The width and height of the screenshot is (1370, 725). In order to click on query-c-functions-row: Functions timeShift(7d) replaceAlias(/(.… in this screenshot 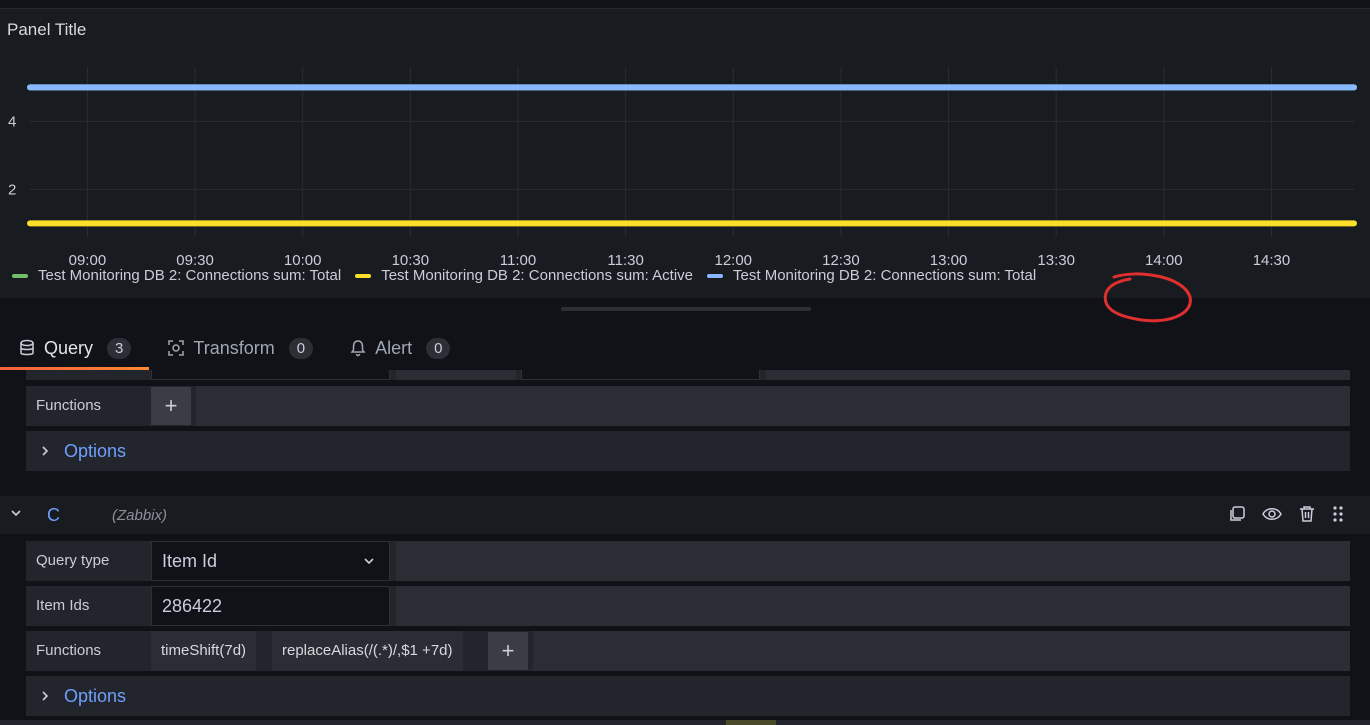, I will do `click(688, 651)`.